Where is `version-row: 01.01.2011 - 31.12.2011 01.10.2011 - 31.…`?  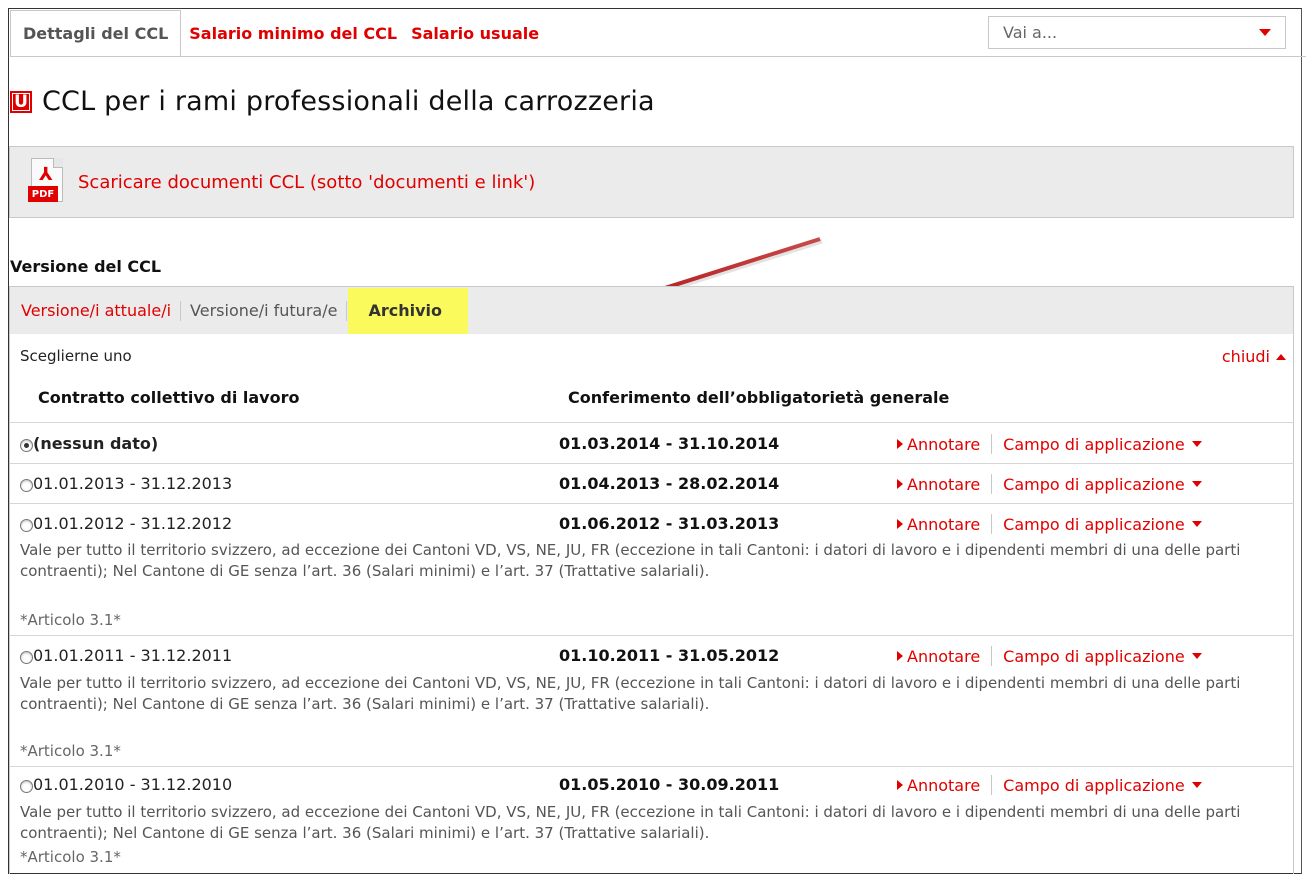
version-row: 01.01.2011 - 31.12.2011 01.10.2011 - 31.… is located at coordinates (655, 657).